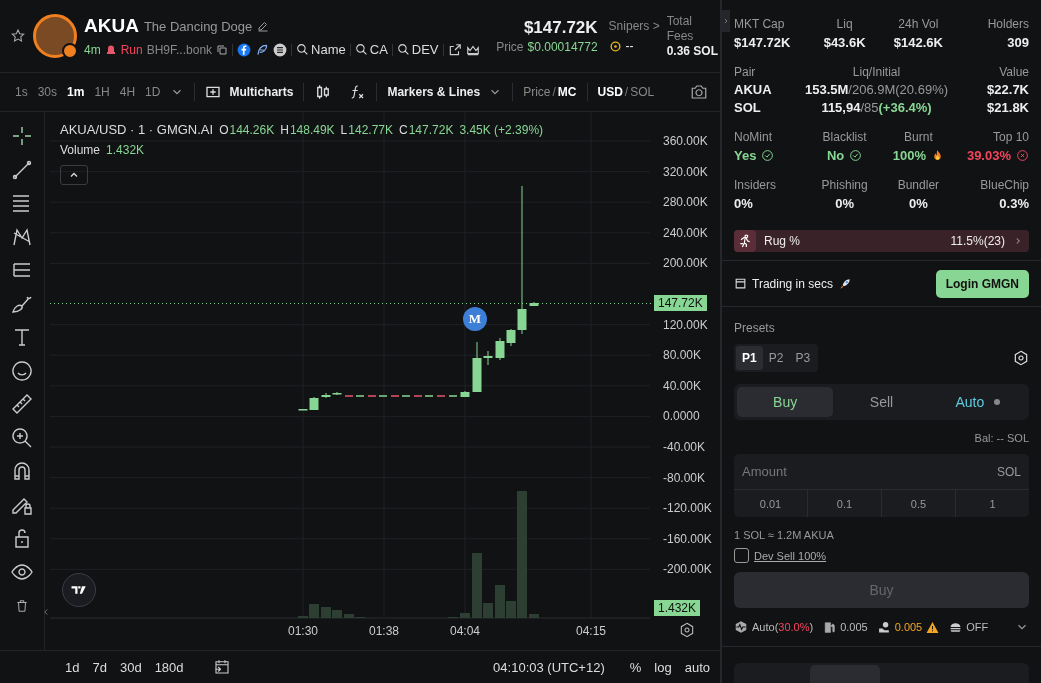 This screenshot has width=1041, height=683. I want to click on scale-option: %, so click(635, 667).